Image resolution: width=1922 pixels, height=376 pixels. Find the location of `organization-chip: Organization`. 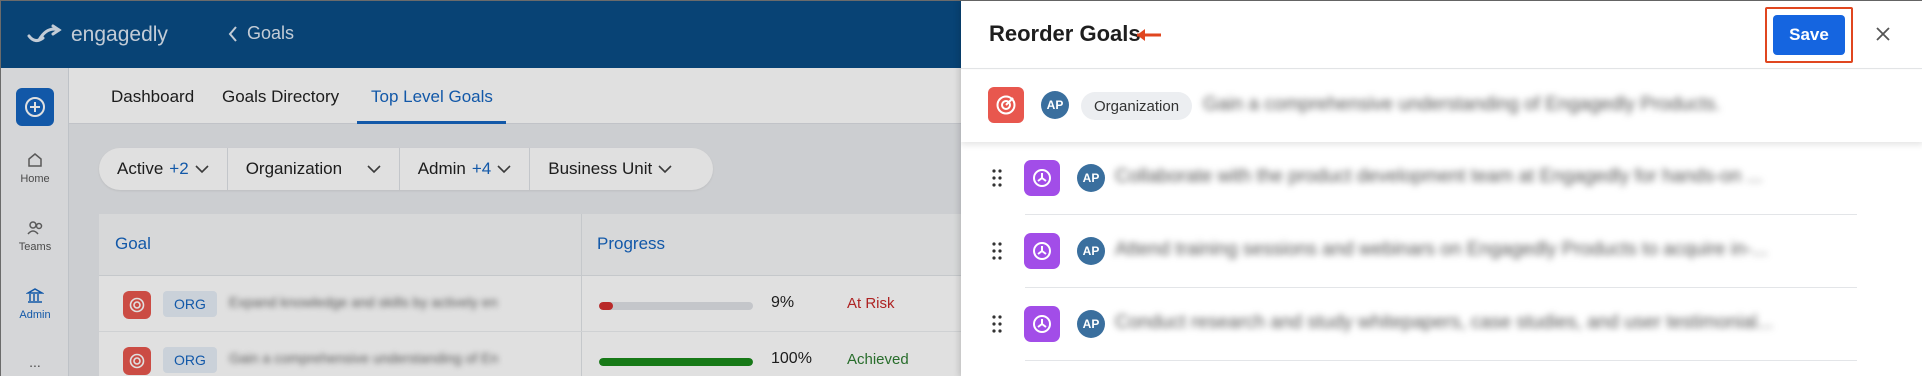

organization-chip: Organization is located at coordinates (1137, 106).